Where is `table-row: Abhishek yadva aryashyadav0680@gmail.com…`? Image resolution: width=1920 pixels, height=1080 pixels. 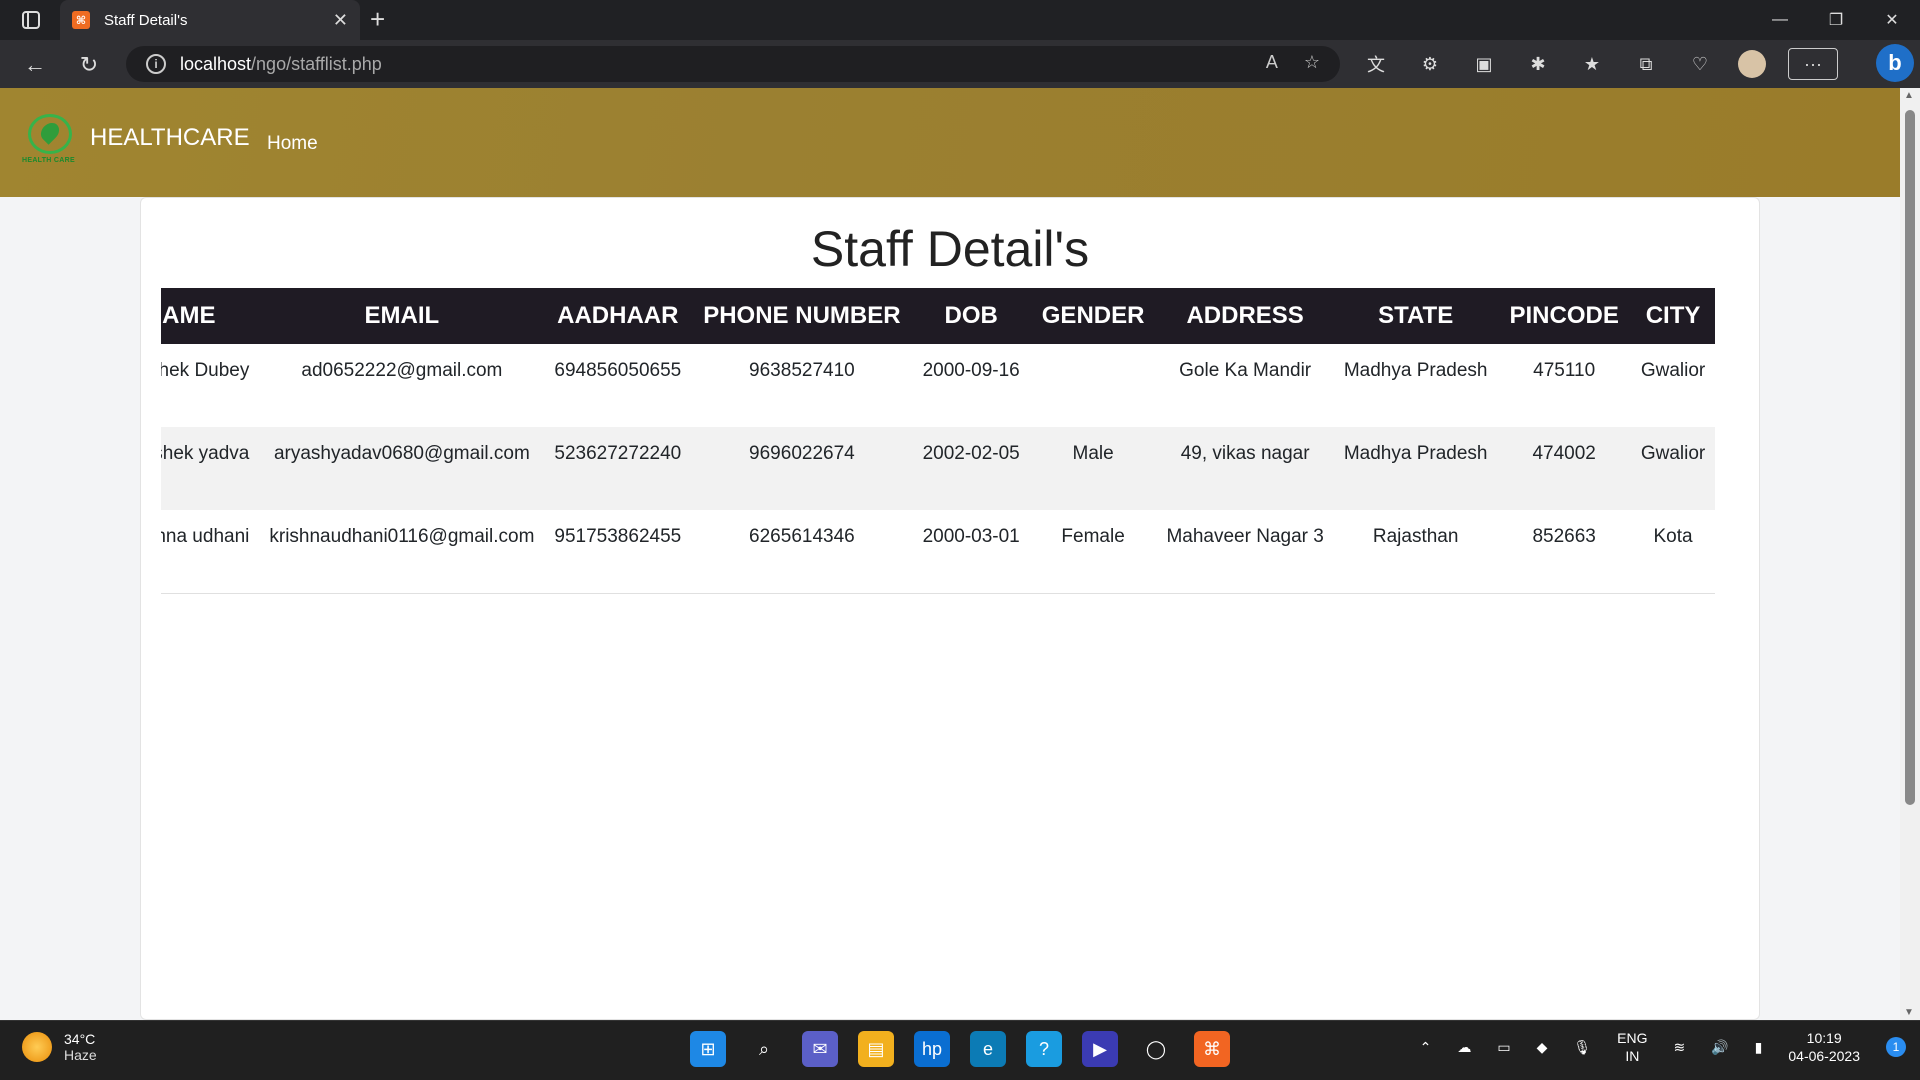
table-row: Abhishek yadva aryashyadav0680@gmail.com… is located at coordinates (938, 468).